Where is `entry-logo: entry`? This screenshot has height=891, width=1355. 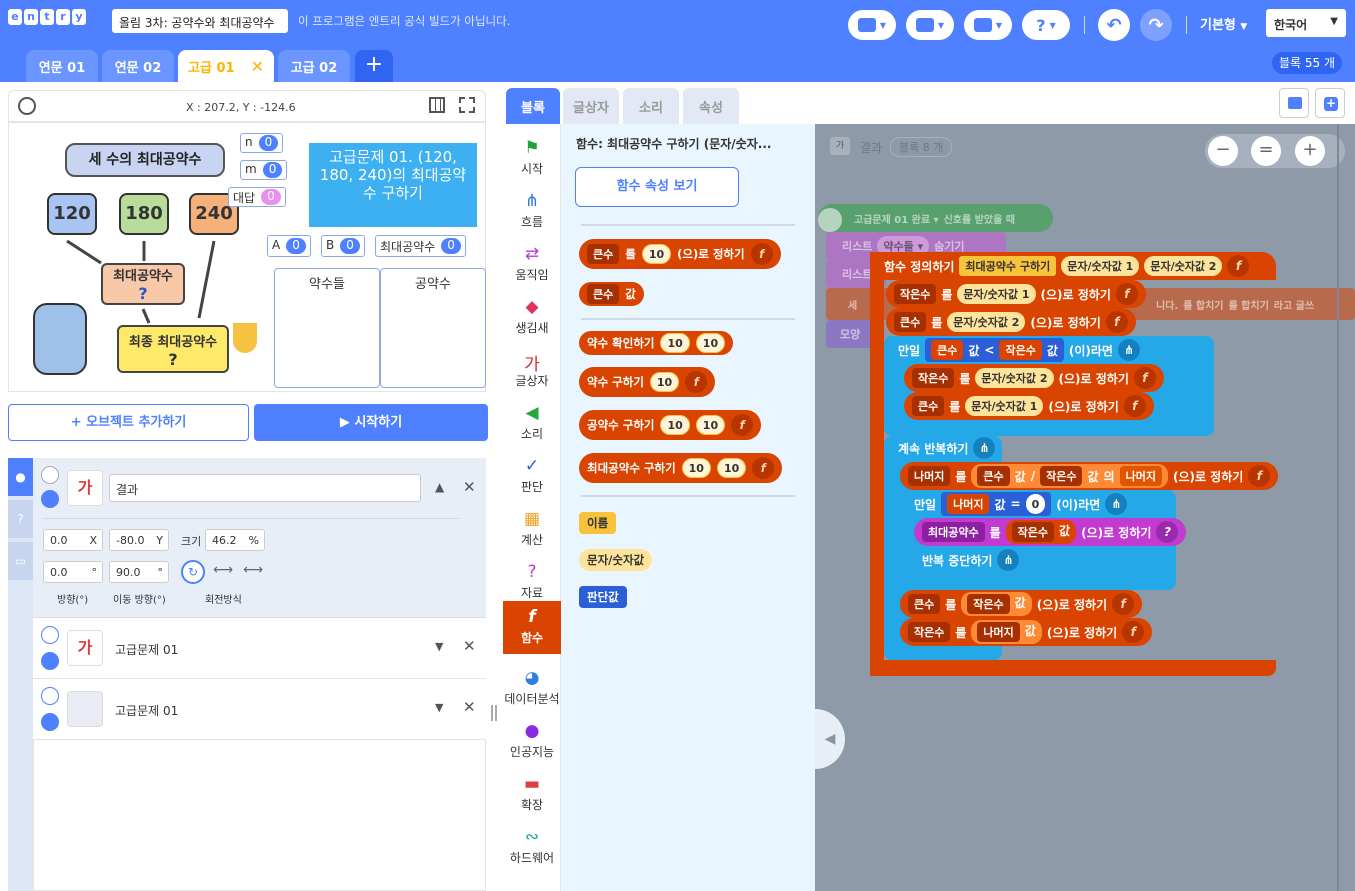 entry-logo: entry is located at coordinates (47, 17).